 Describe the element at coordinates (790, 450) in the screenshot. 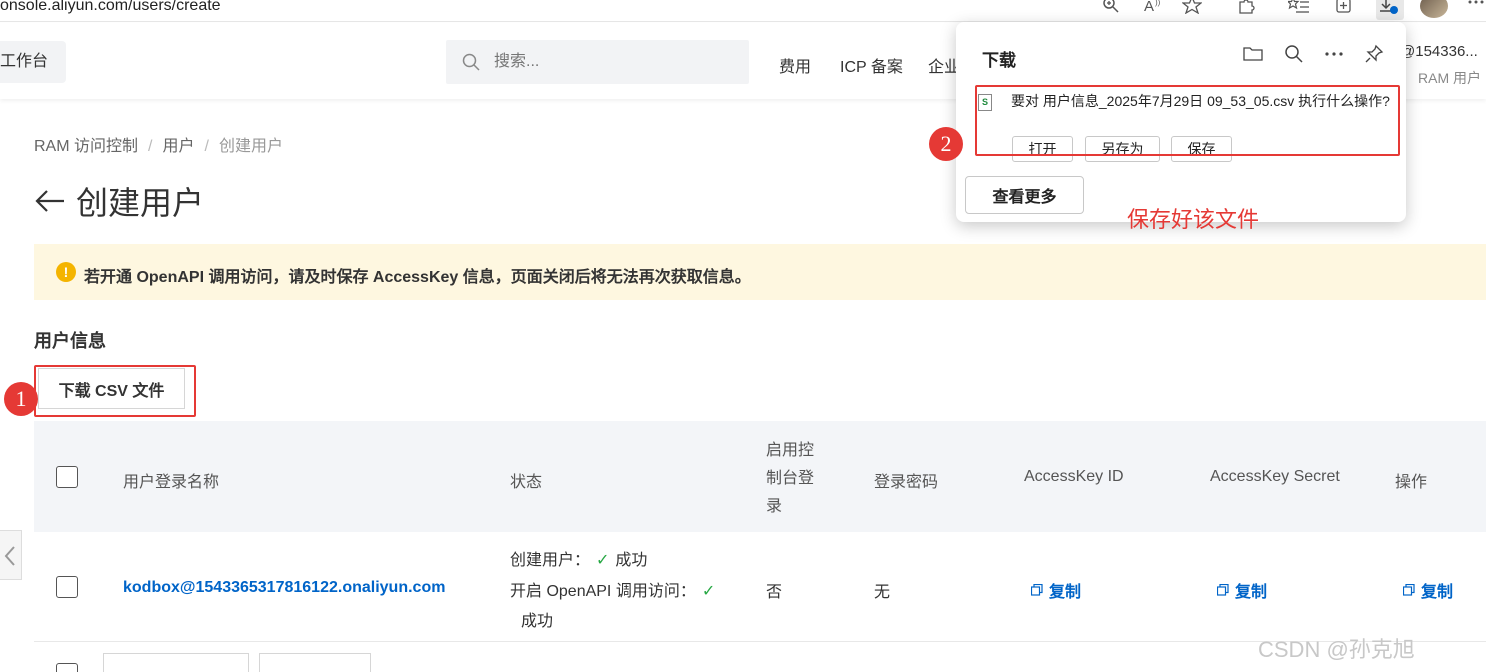

I see `header-console-login-line: 启用控` at that location.